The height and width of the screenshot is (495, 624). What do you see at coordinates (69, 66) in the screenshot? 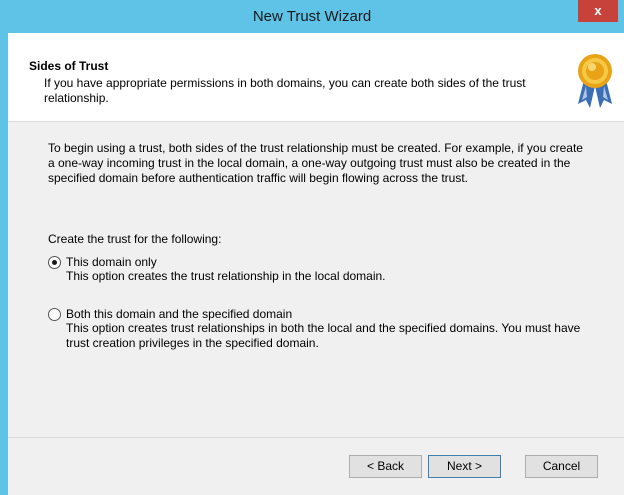
I see `page-title: Sides of Trust` at bounding box center [69, 66].